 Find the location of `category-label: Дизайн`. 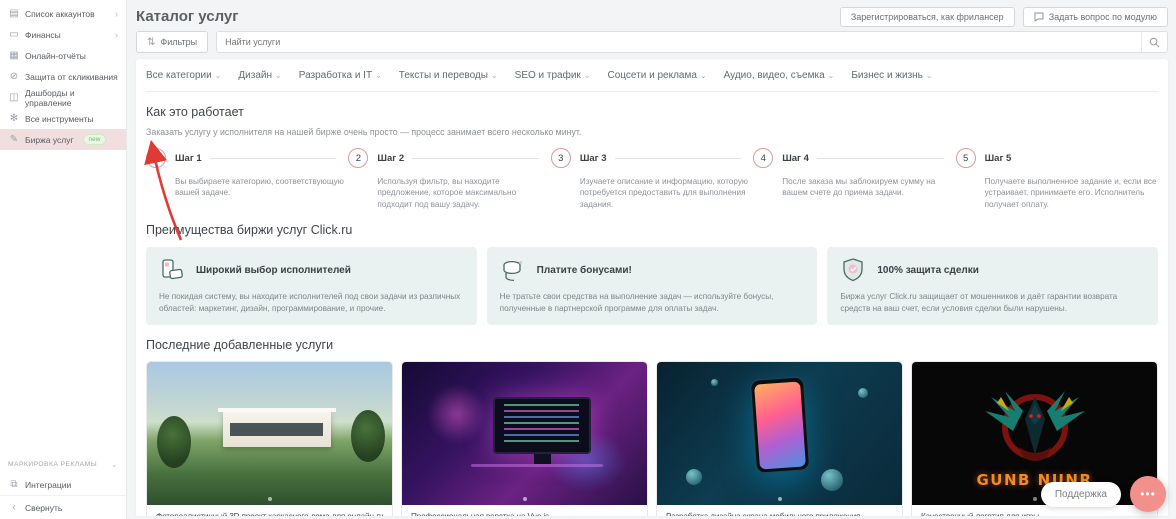

category-label: Дизайн is located at coordinates (255, 75).